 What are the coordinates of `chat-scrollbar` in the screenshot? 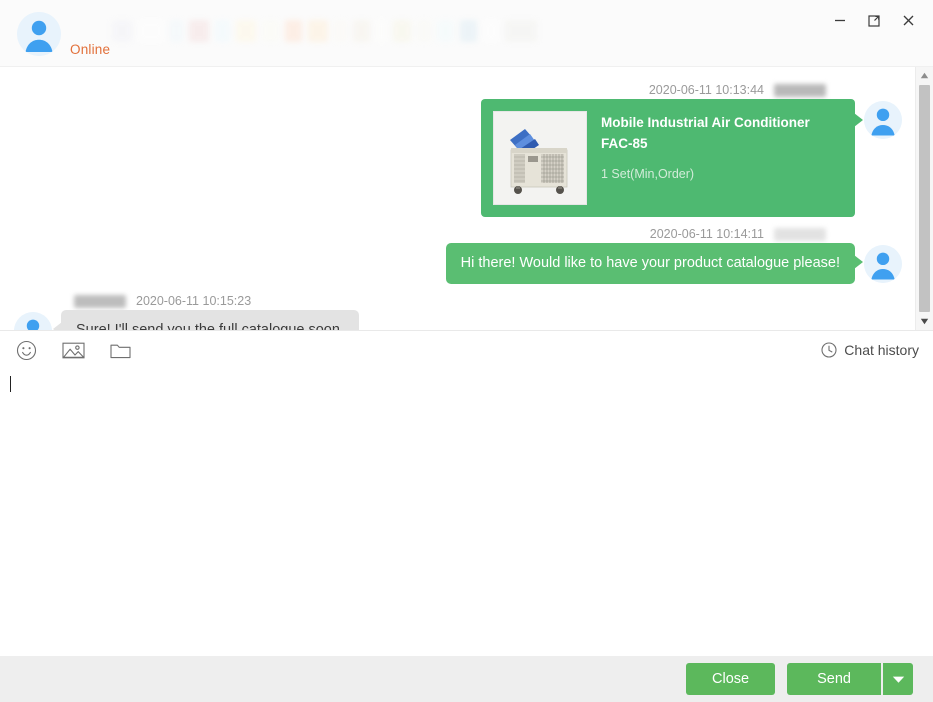 It's located at (924, 199).